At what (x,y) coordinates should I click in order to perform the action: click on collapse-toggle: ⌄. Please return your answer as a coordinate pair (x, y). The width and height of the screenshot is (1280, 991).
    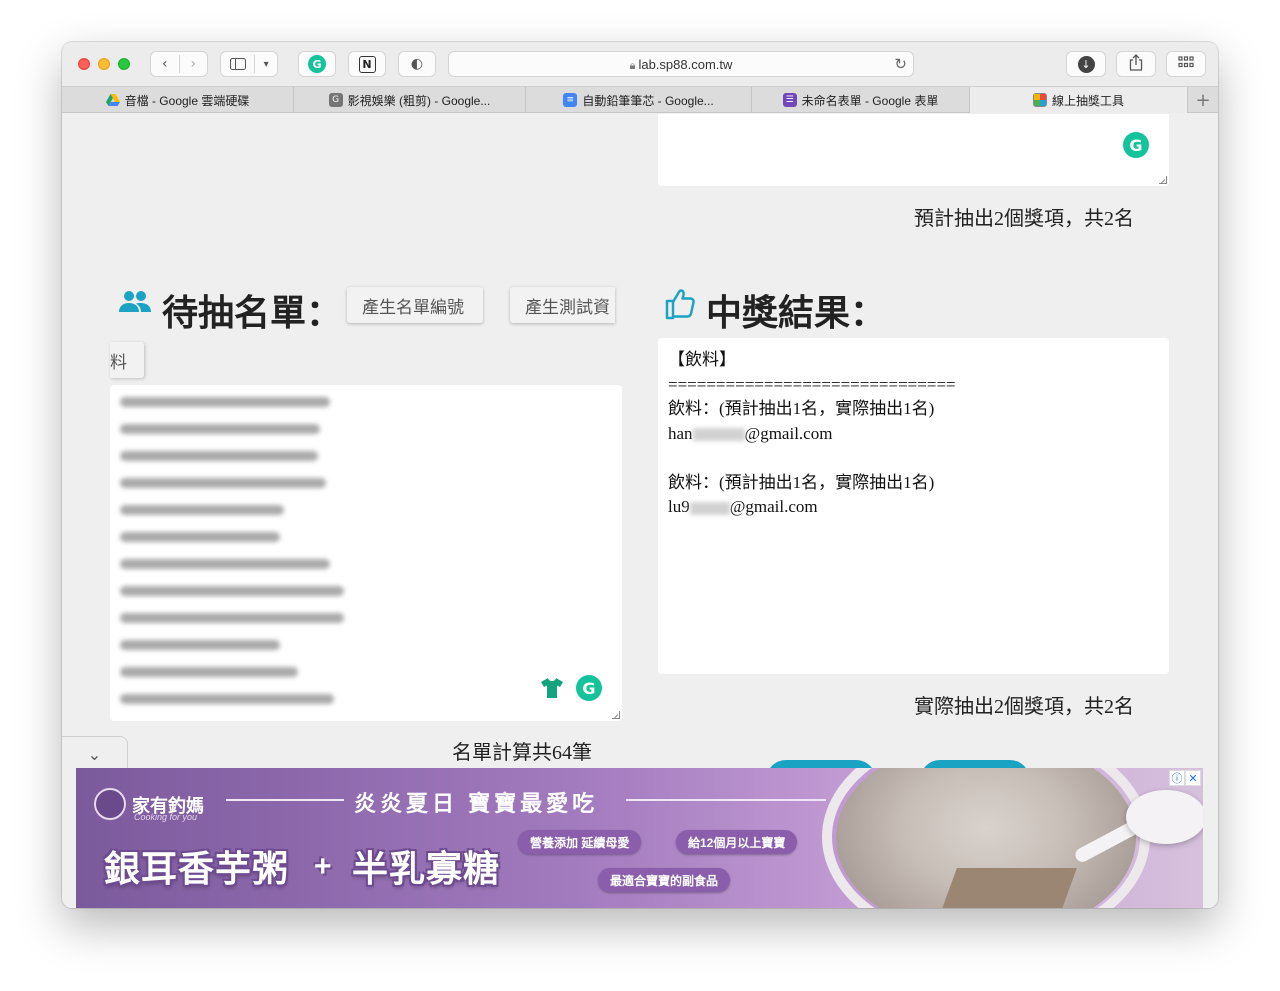
    Looking at the image, I should click on (95, 754).